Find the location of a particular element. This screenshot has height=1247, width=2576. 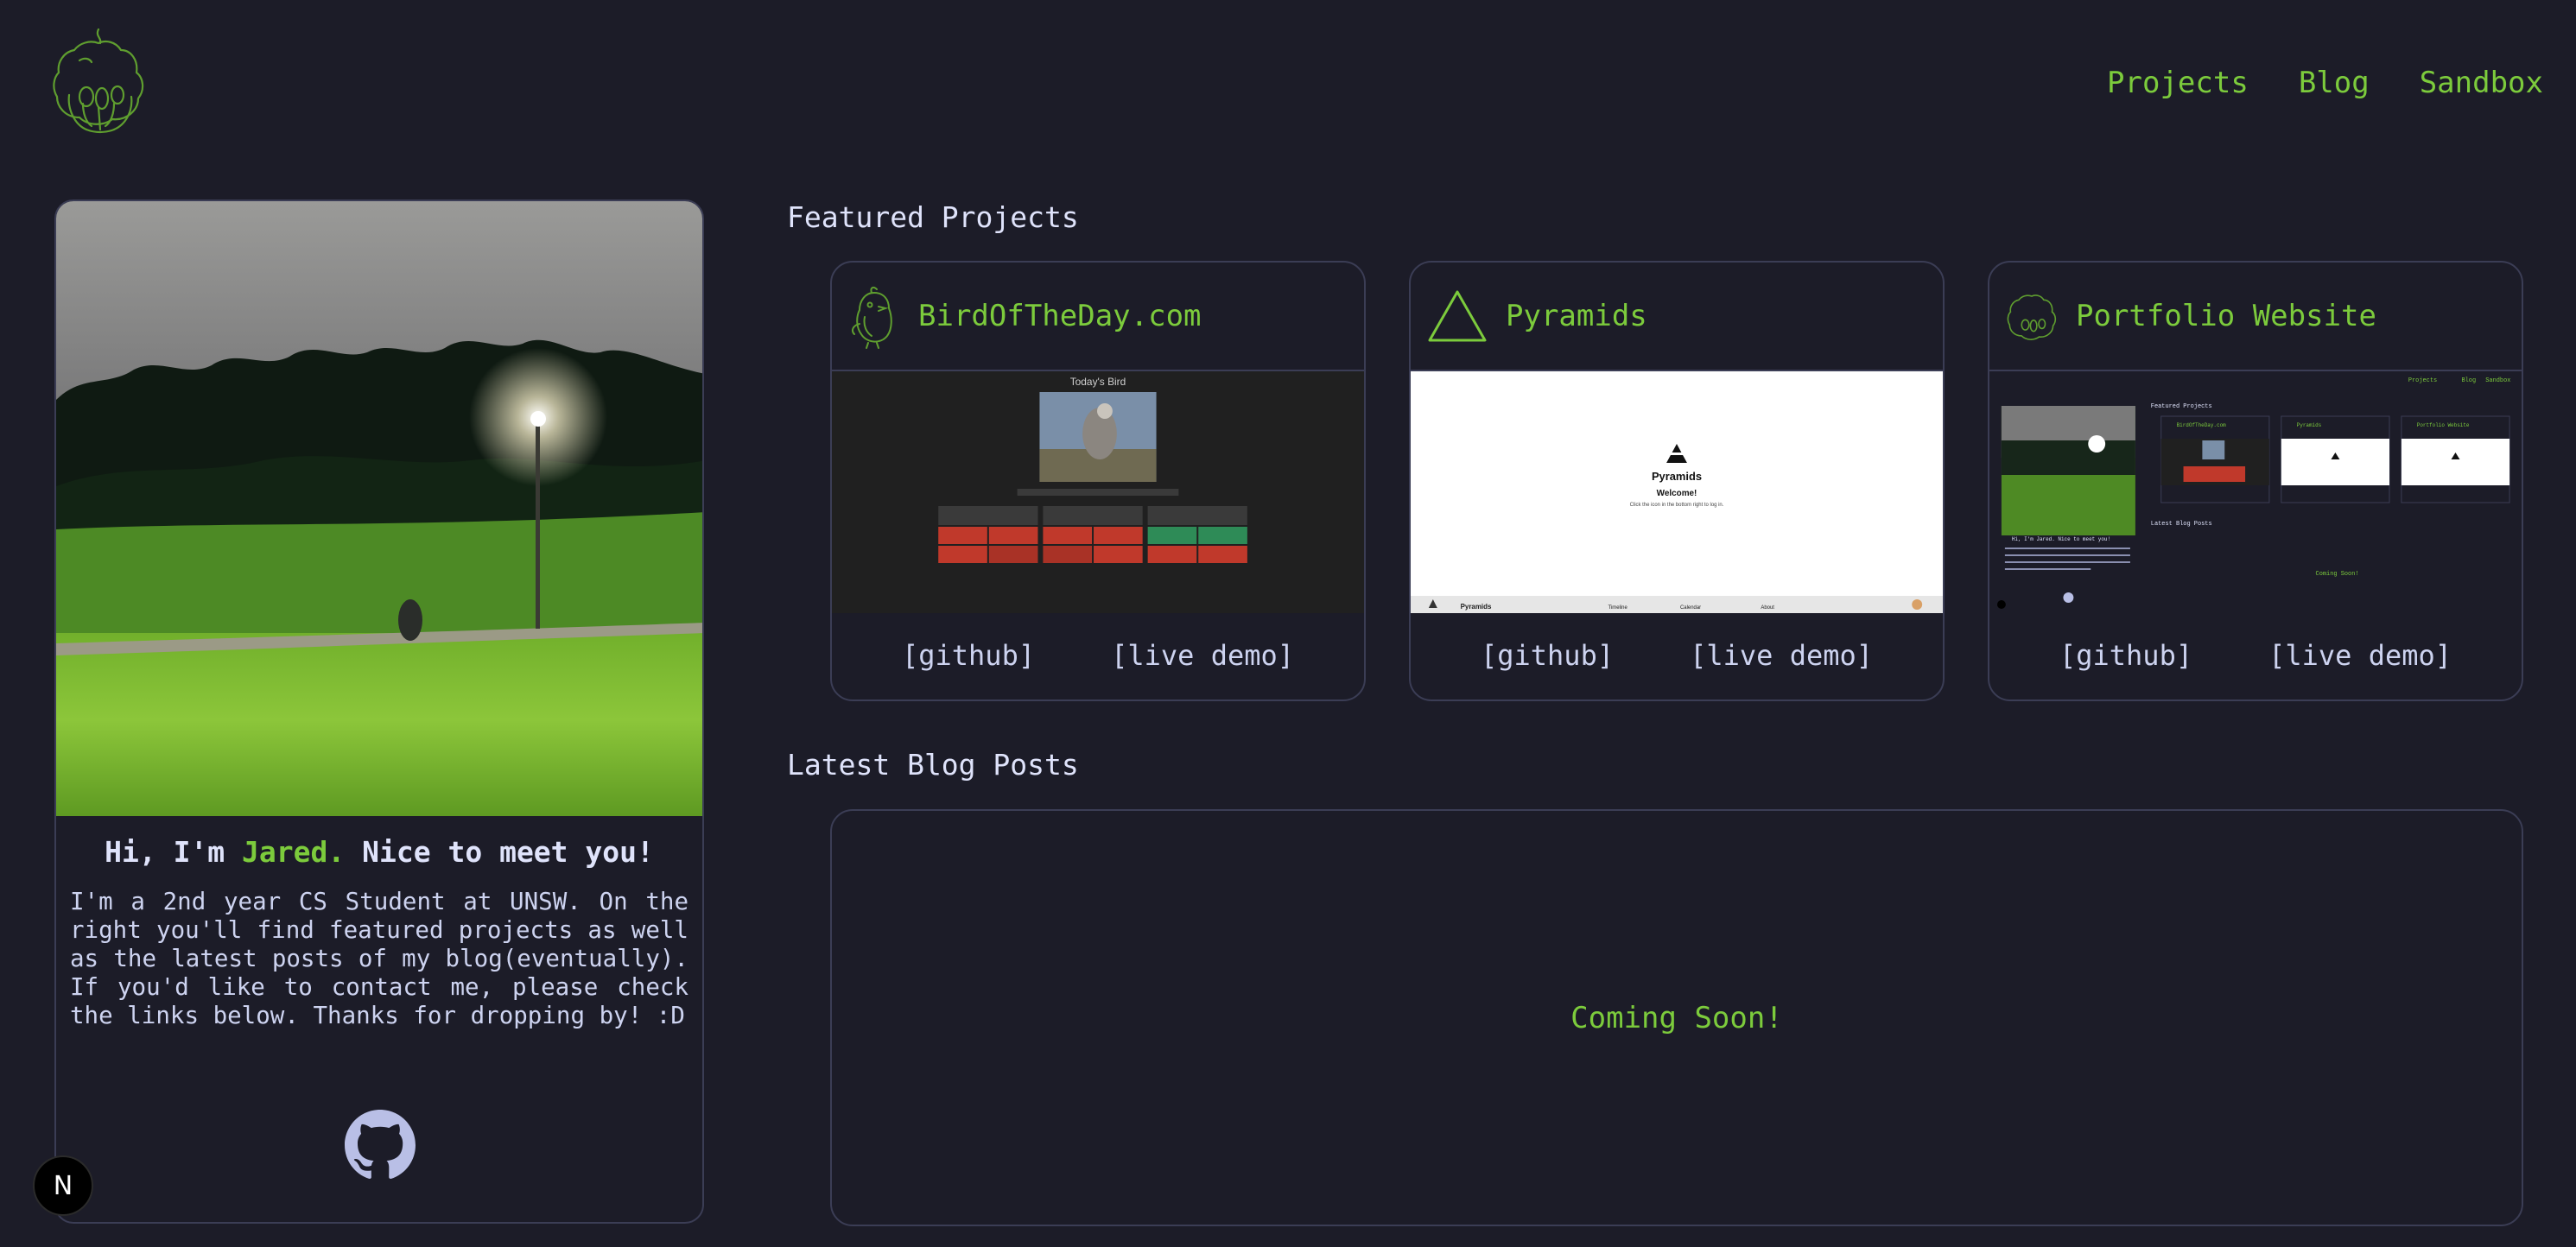

bird-icon is located at coordinates (872, 317).